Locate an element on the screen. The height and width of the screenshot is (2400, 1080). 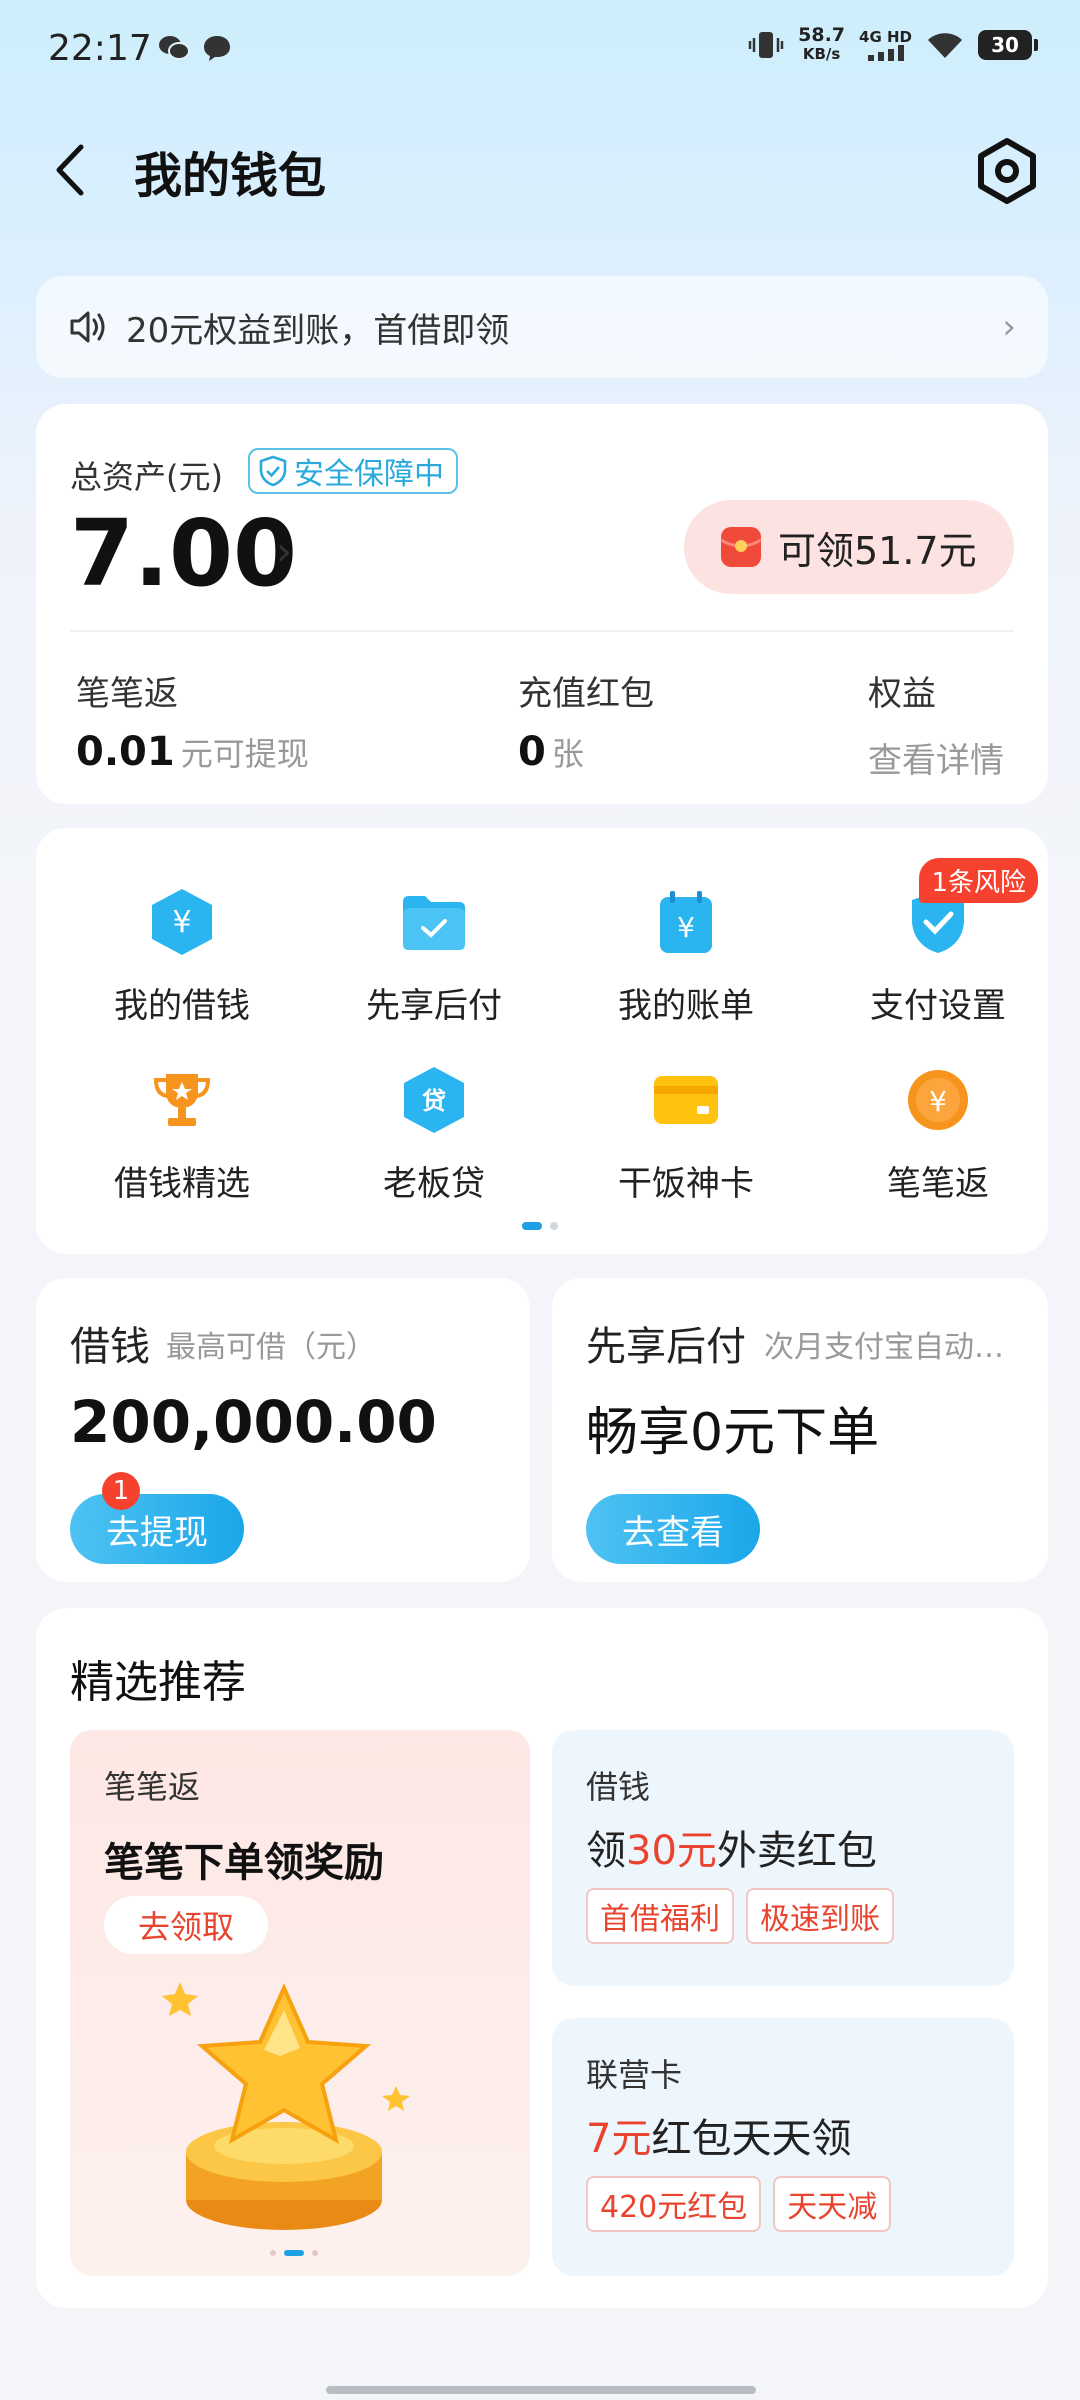
loan-card: 借钱 最高可借（元） 200,000.00 去提现 1 is located at coordinates (283, 1430).